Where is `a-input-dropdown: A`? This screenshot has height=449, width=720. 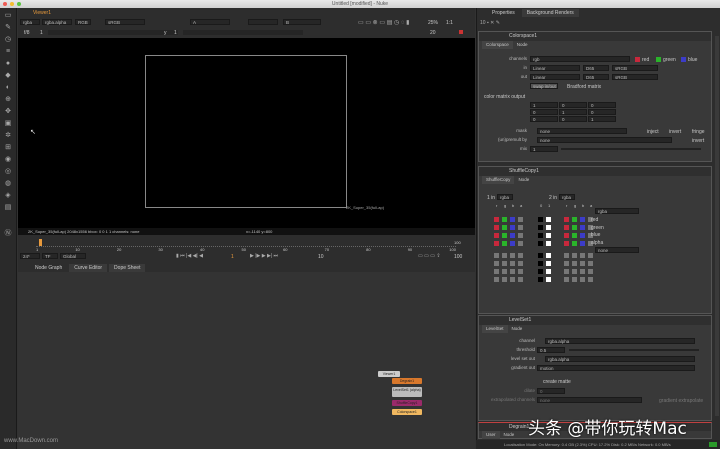 a-input-dropdown: A is located at coordinates (210, 22).